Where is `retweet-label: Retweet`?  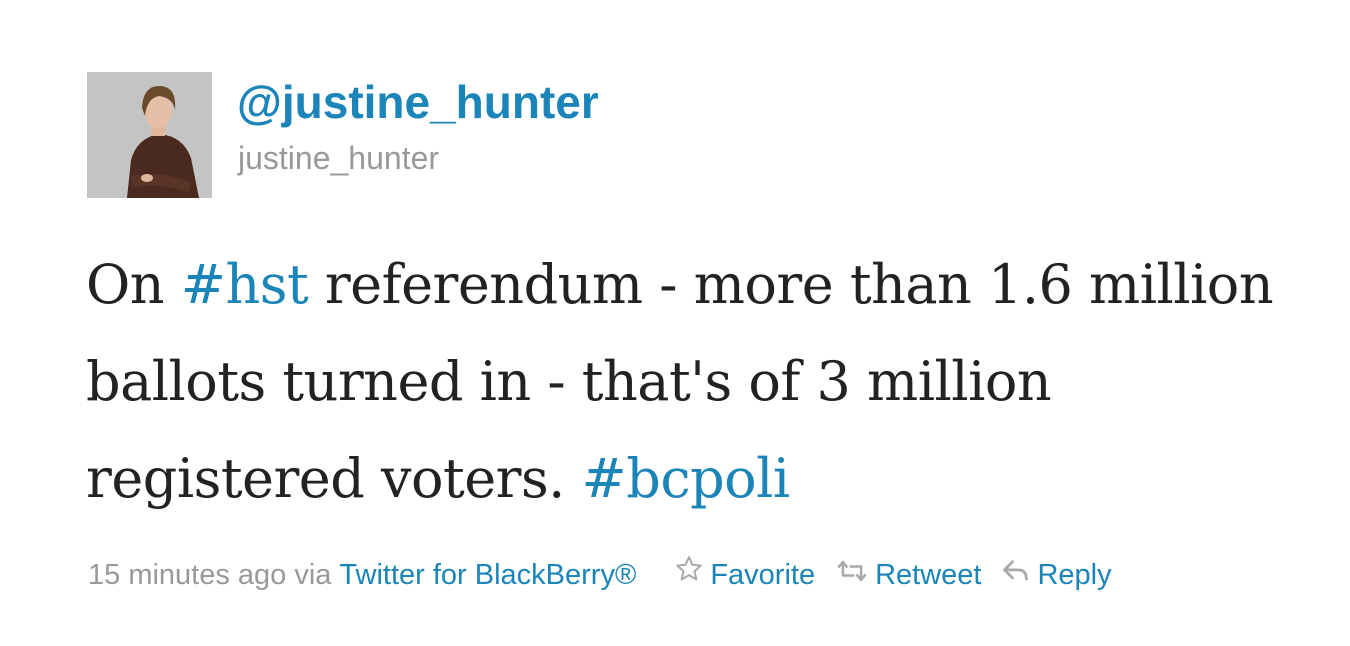 retweet-label: Retweet is located at coordinates (928, 574).